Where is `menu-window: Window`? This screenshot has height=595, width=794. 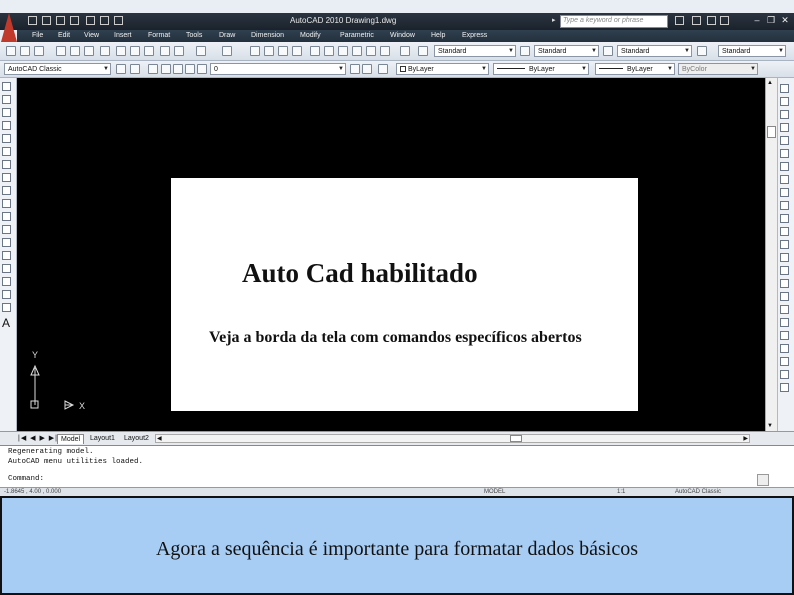 menu-window: Window is located at coordinates (402, 35).